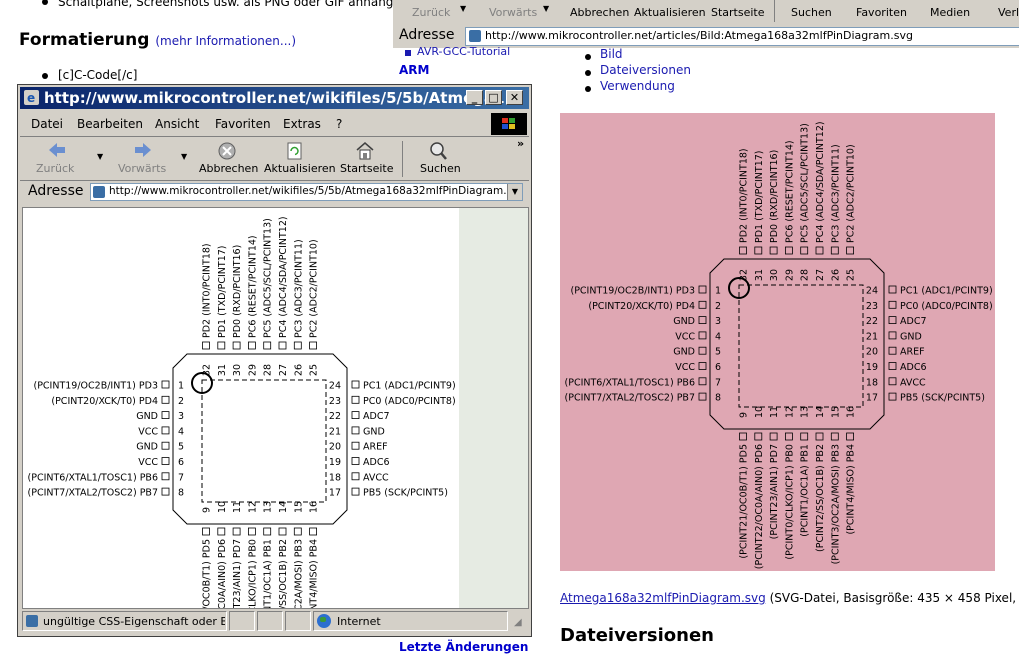  What do you see at coordinates (514, 192) in the screenshot?
I see `address-dropdown-icon: ▼` at bounding box center [514, 192].